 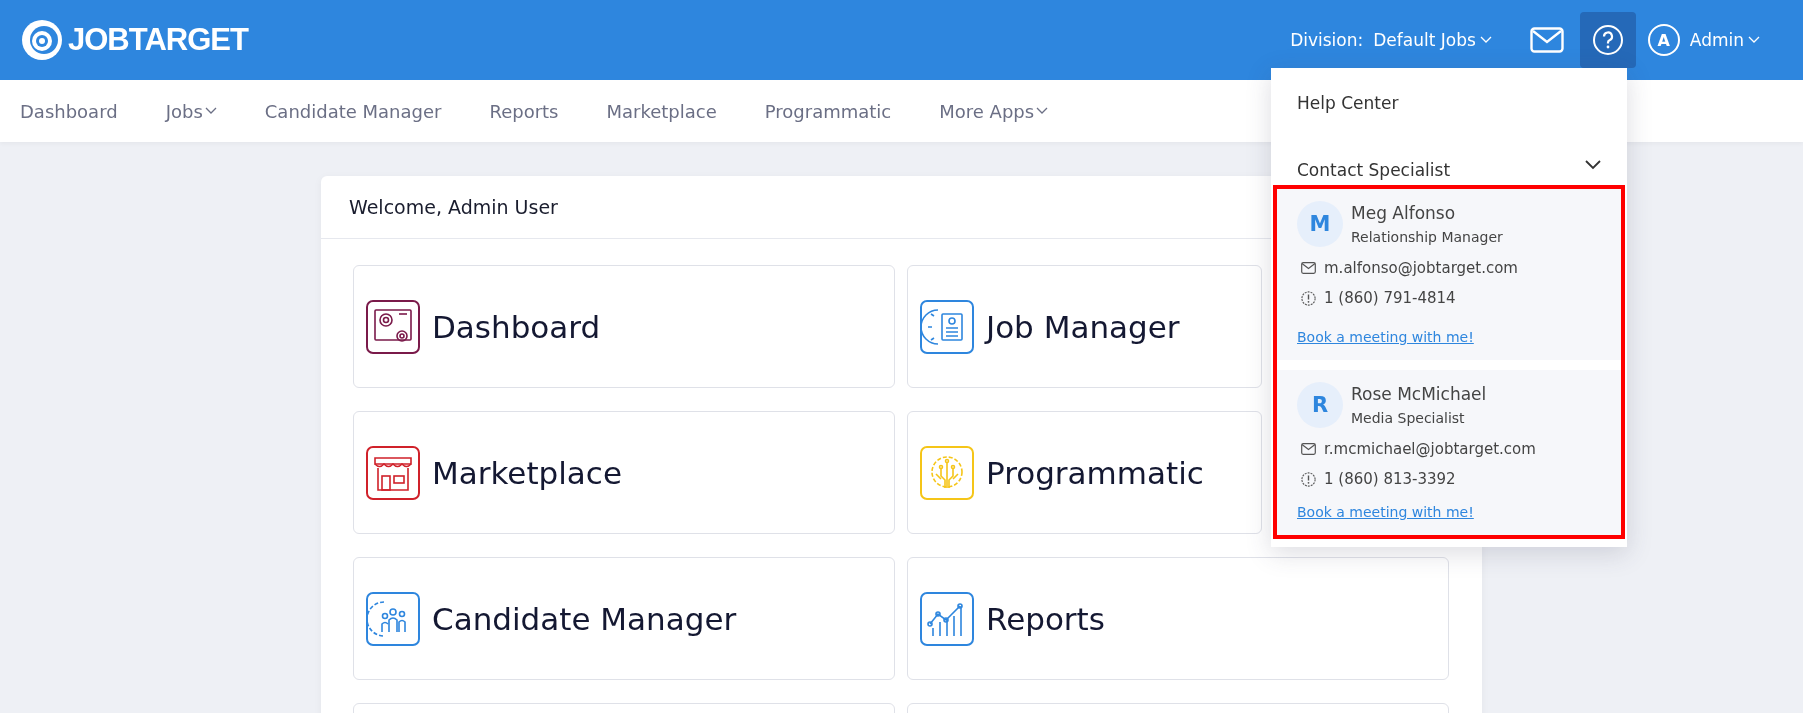 I want to click on app-tile: Reports, so click(x=1178, y=618).